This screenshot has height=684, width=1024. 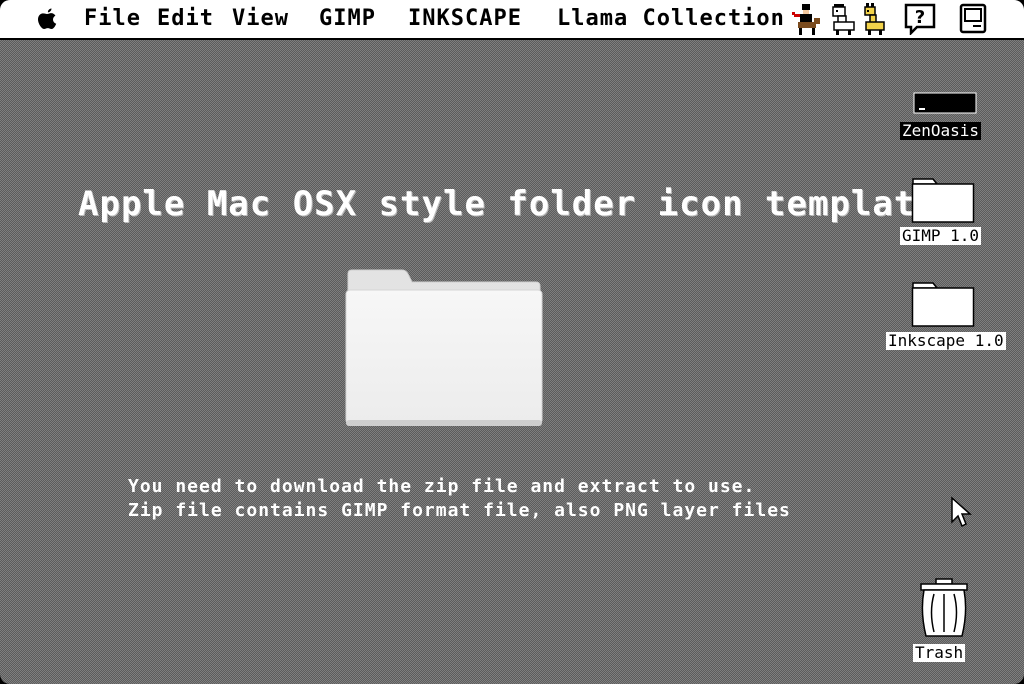 What do you see at coordinates (47, 19) in the screenshot?
I see `apple-logo-icon` at bounding box center [47, 19].